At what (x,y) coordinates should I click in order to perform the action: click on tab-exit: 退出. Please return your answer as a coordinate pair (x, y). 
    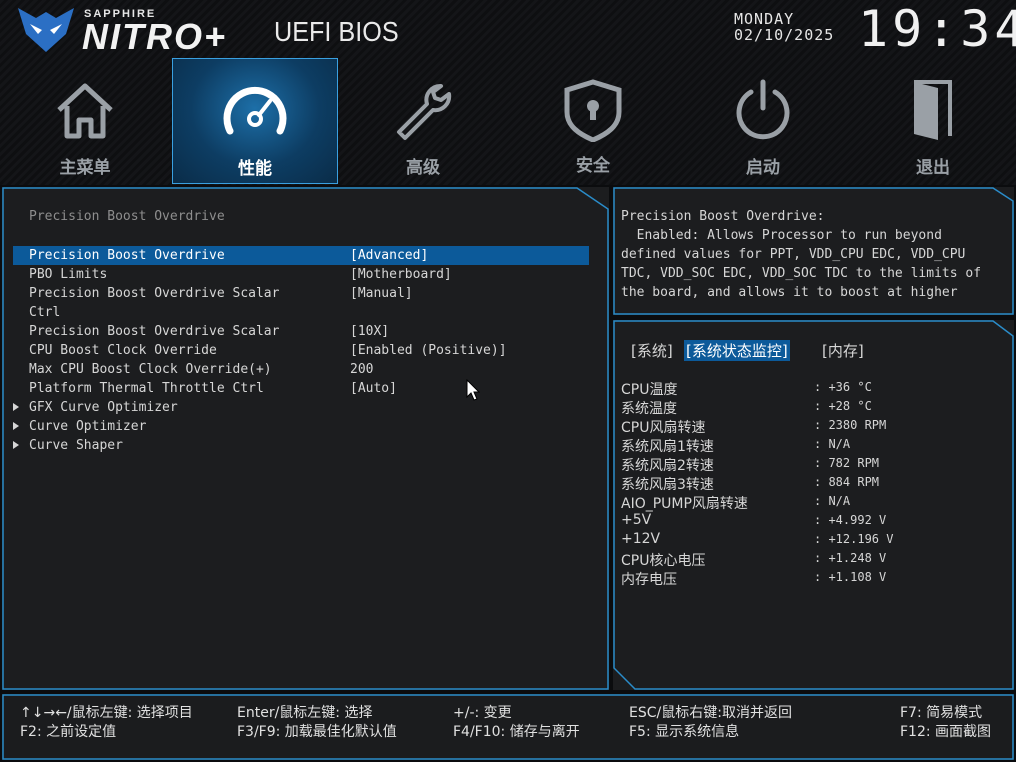
    Looking at the image, I should click on (933, 121).